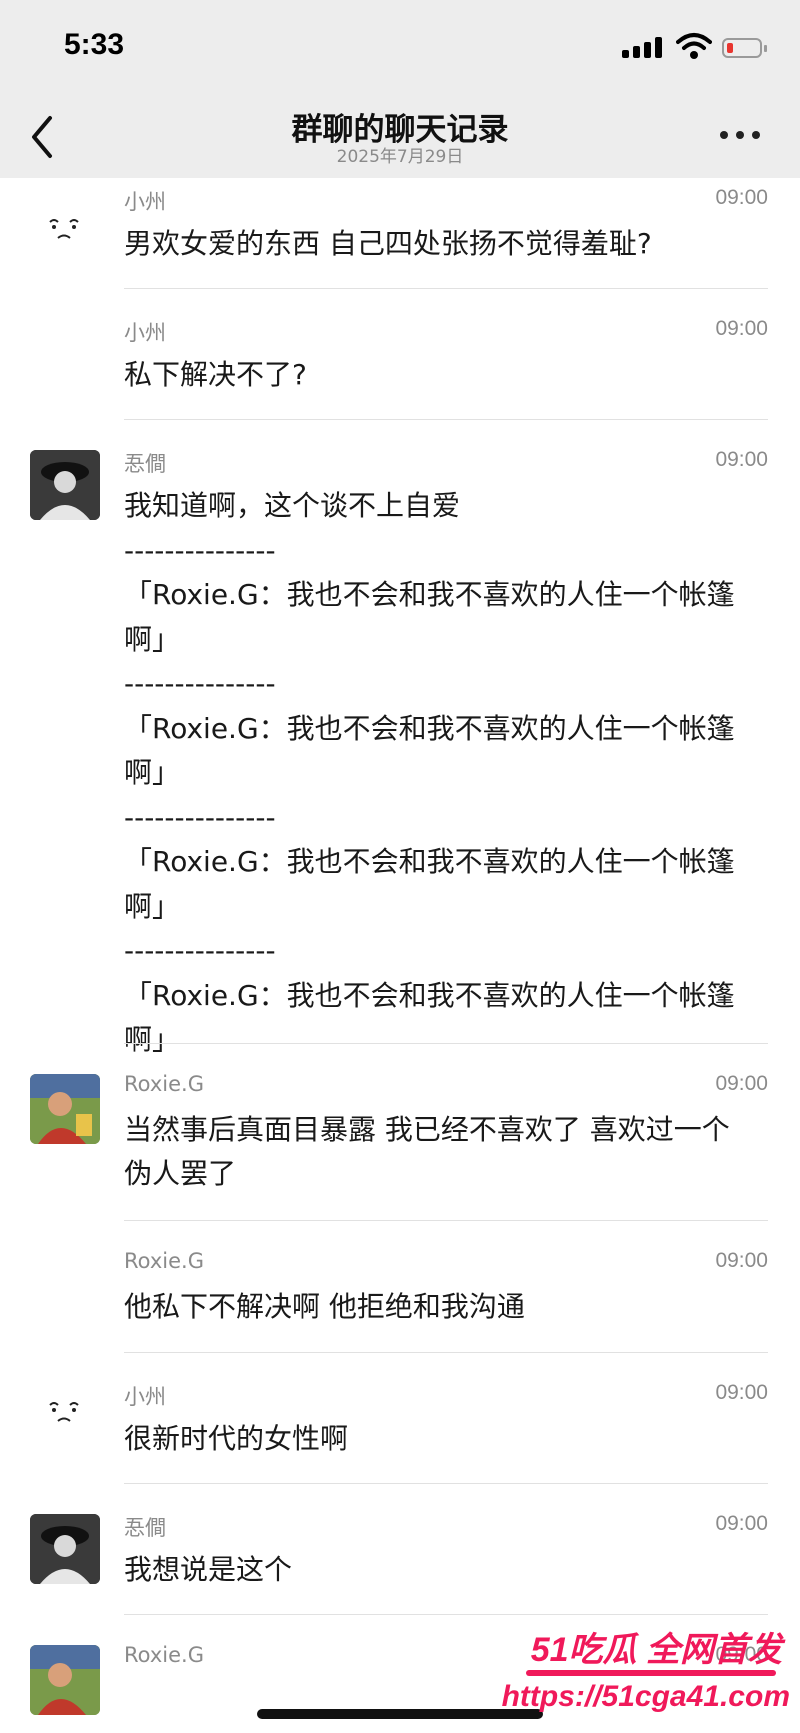 The image size is (800, 1733). Describe the element at coordinates (215, 374) in the screenshot. I see `message-text: 私下解决不了?` at that location.